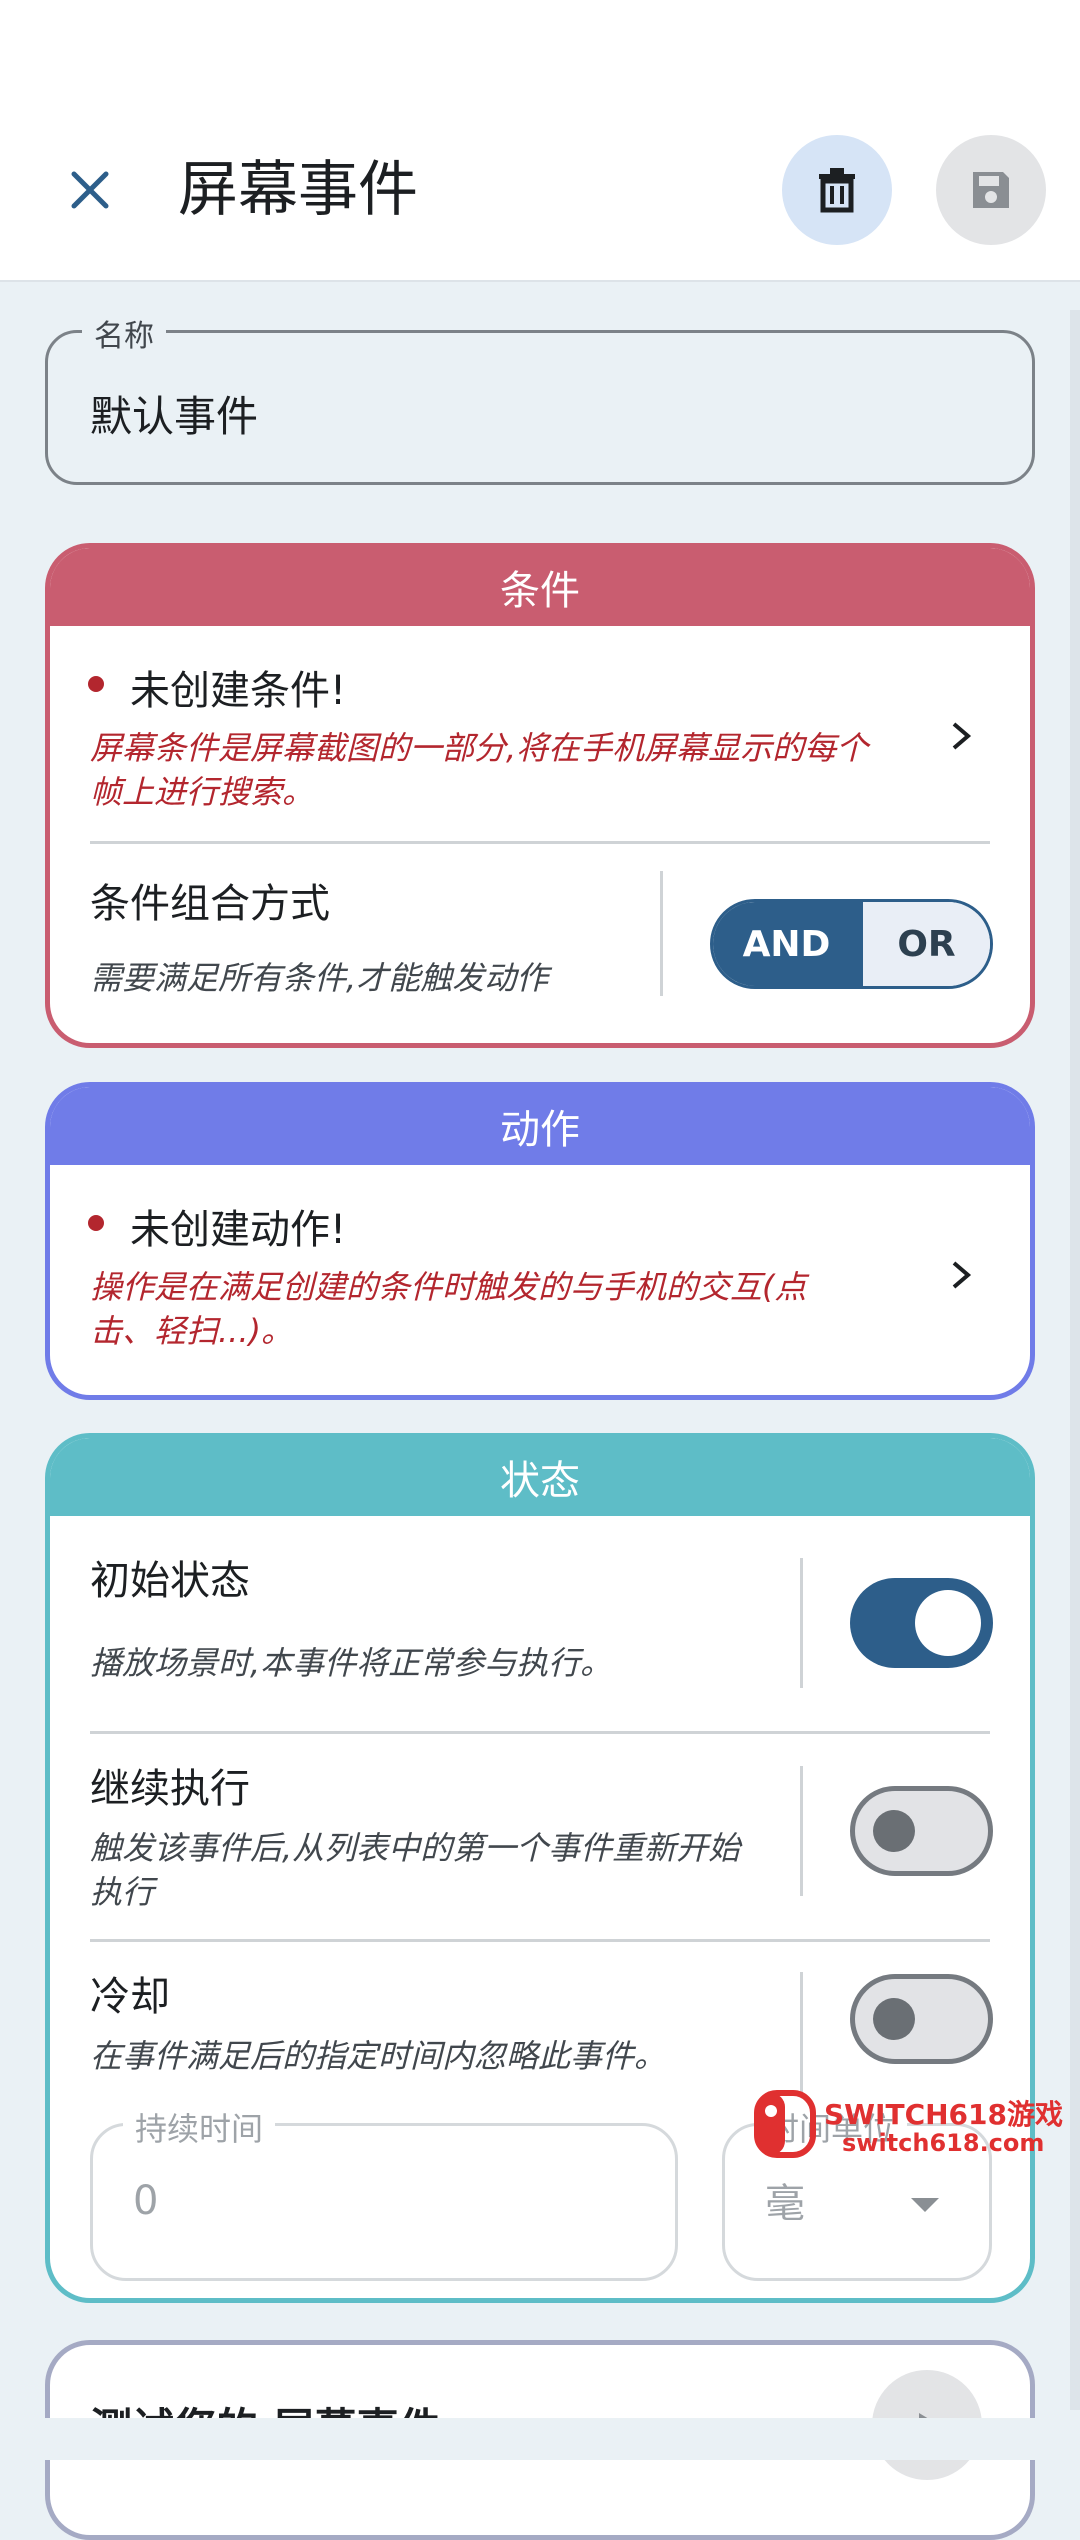 The width and height of the screenshot is (1080, 2540). Describe the element at coordinates (448, 1309) in the screenshot. I see `actions-warning-description: 操作是在满足创建的条件时触发的与手机的交互(点击、轻扫...)。` at that location.